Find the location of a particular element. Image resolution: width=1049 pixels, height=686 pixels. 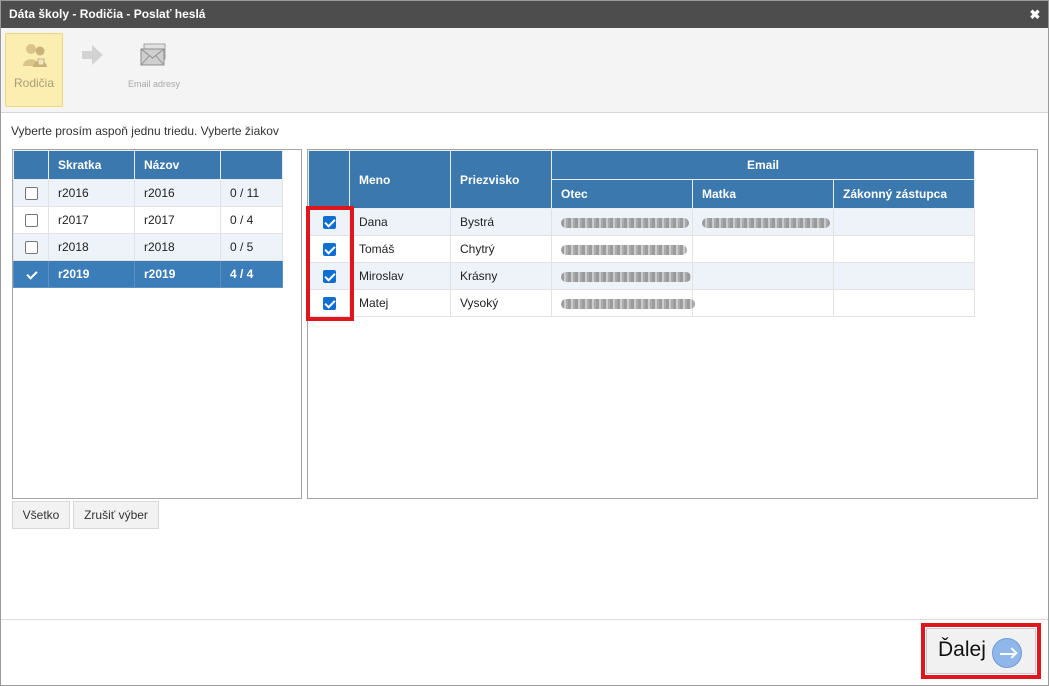

class-count: 0 / 5 is located at coordinates (251, 247).